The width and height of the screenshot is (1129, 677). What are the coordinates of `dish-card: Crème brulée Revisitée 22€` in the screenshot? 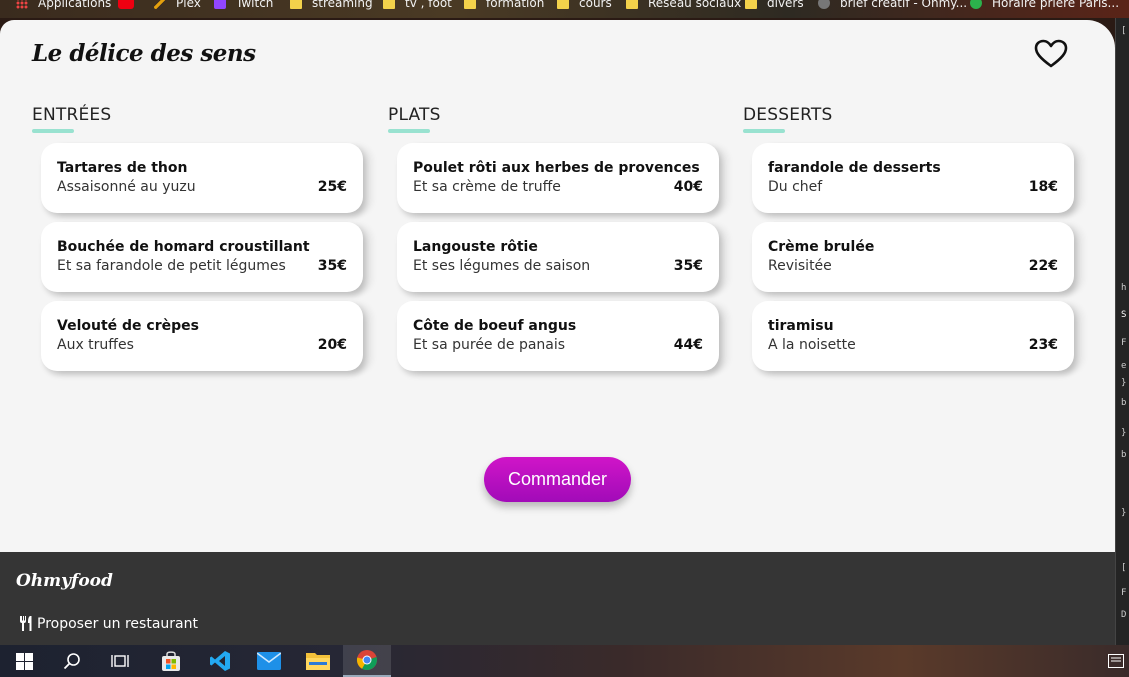 It's located at (913, 257).